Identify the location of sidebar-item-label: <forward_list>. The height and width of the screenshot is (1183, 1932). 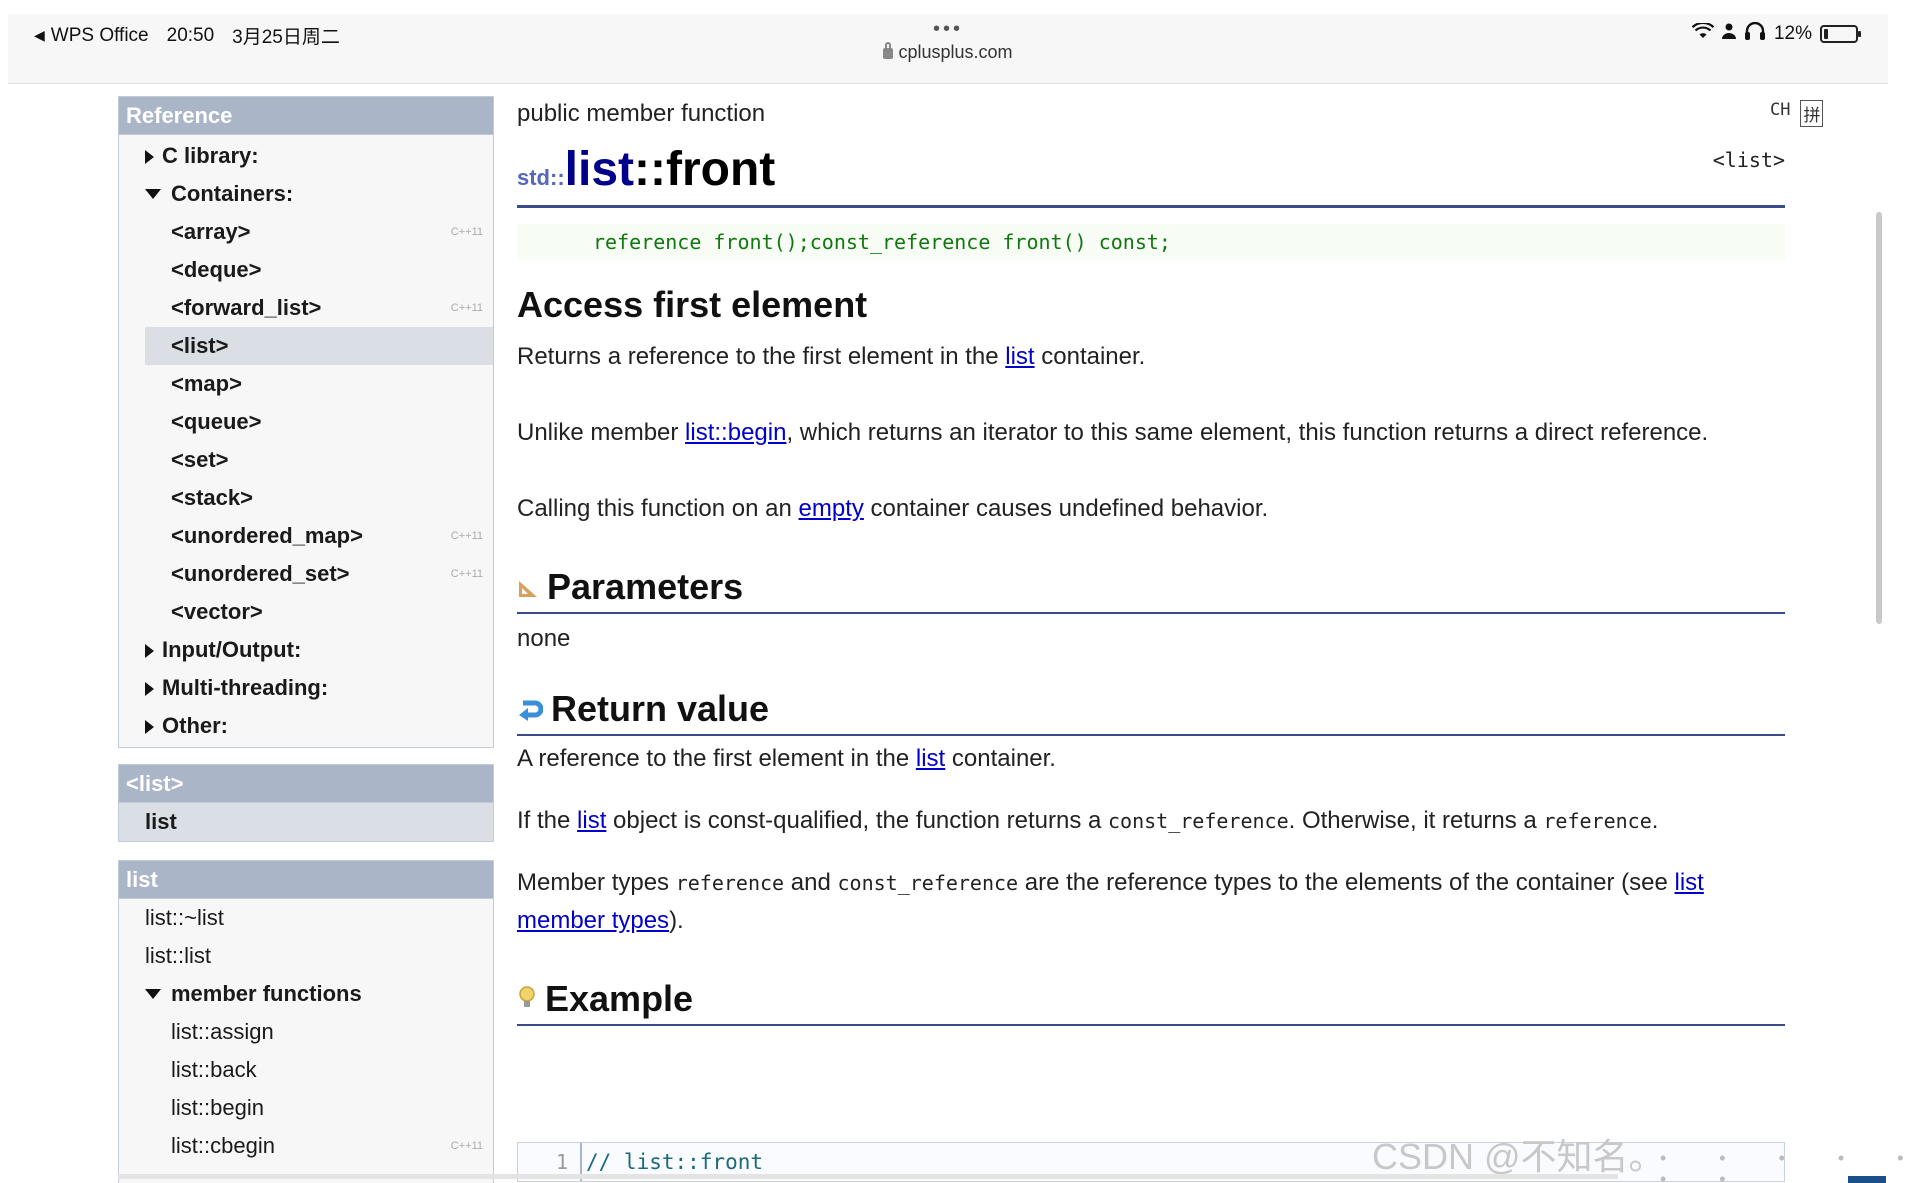
(246, 307).